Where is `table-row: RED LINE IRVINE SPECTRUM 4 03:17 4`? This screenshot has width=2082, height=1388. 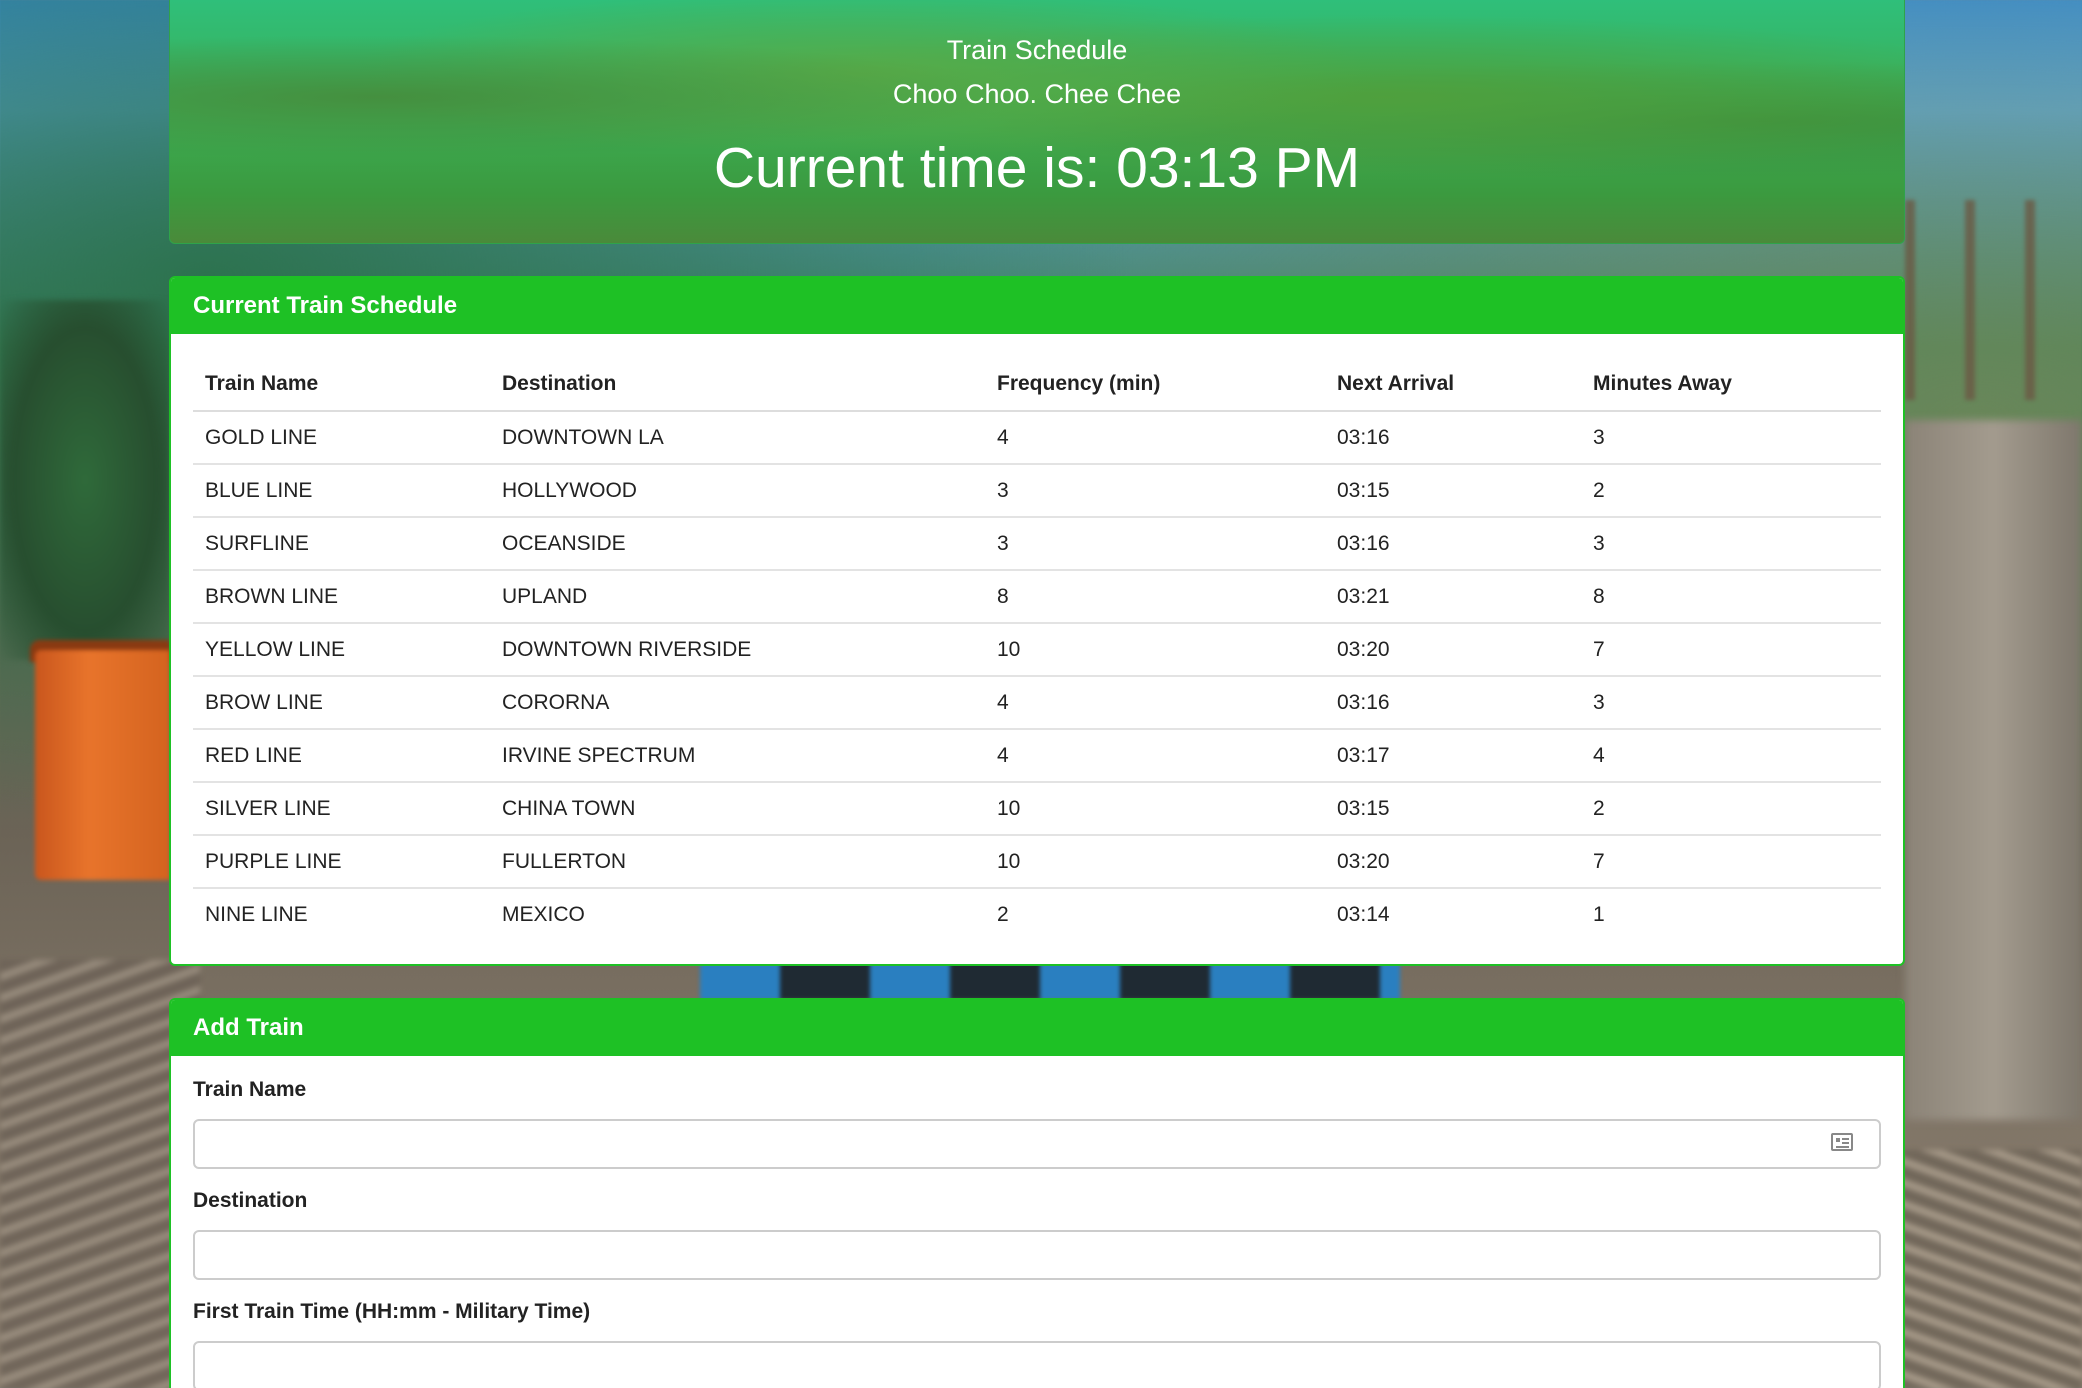 table-row: RED LINE IRVINE SPECTRUM 4 03:17 4 is located at coordinates (1037, 756).